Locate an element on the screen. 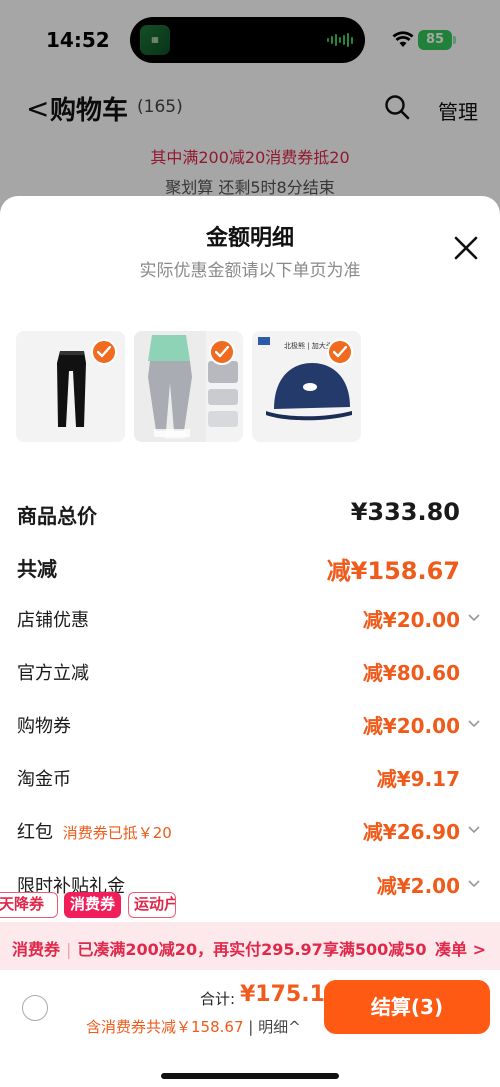  coupon-tag: 百天降券 is located at coordinates (29, 905).